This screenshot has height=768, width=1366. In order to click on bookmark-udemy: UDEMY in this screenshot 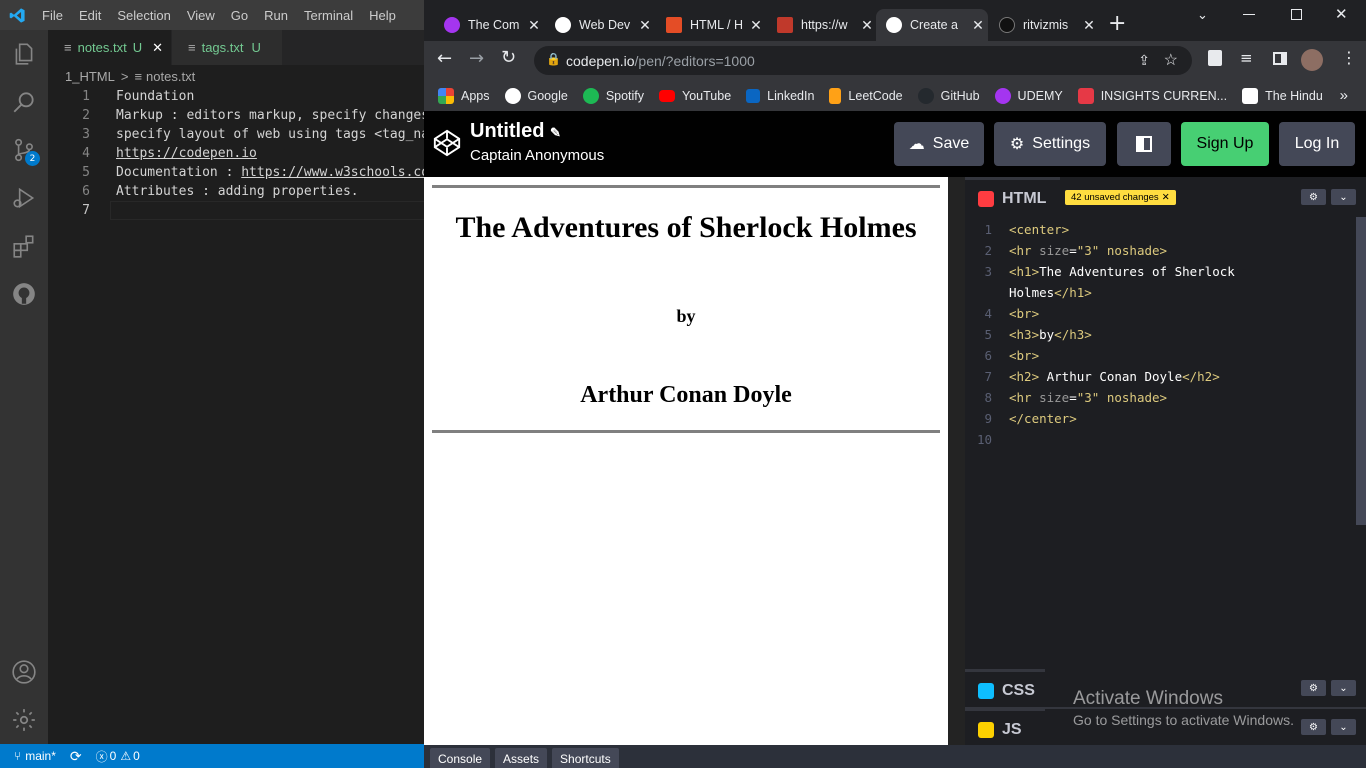, I will do `click(1028, 95)`.